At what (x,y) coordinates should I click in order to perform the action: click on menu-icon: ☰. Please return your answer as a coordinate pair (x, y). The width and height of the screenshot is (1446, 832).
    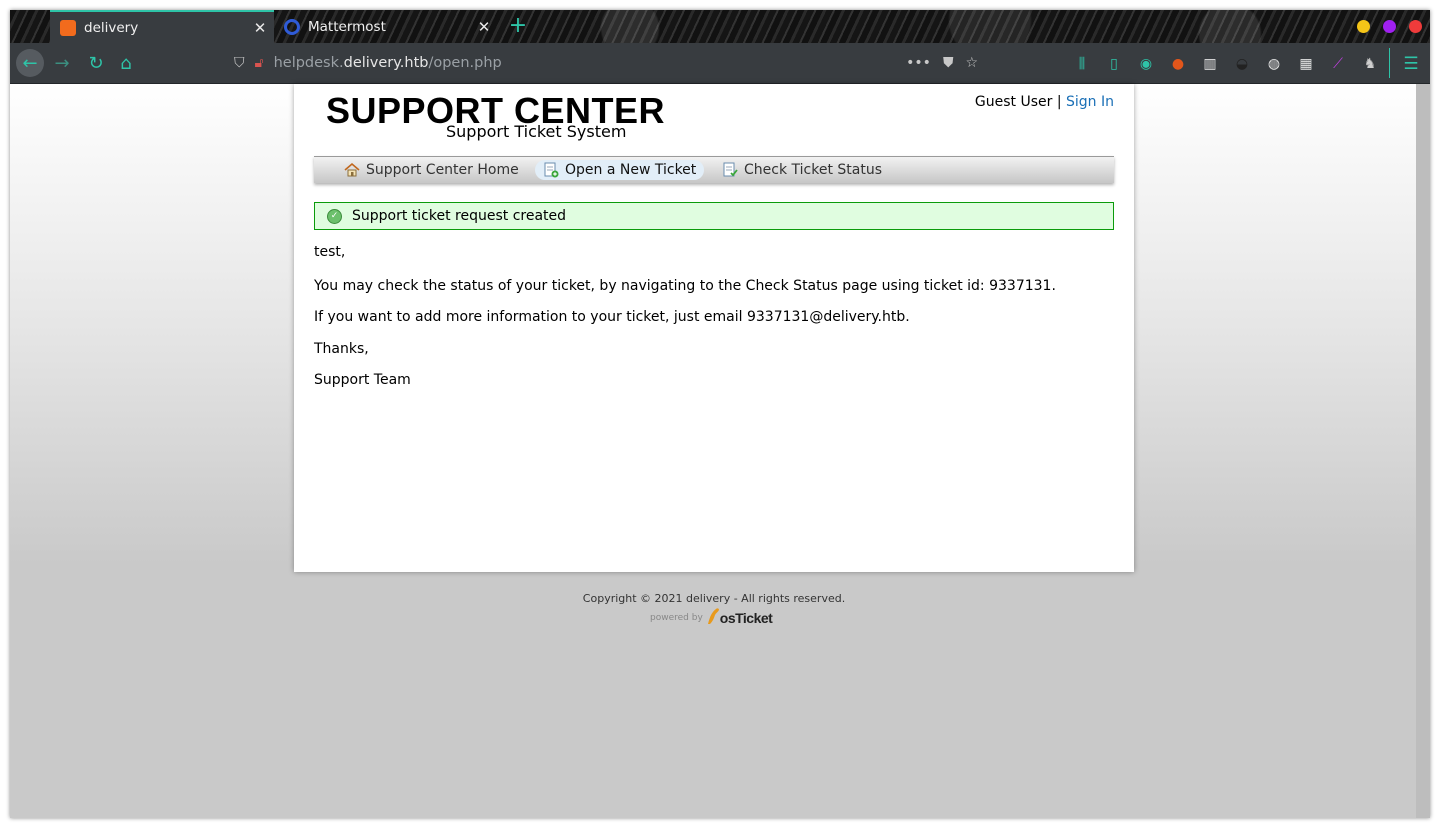
    Looking at the image, I should click on (1411, 64).